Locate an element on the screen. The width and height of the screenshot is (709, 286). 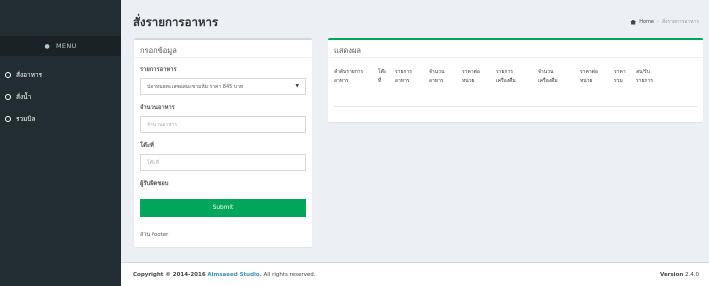
sidebar-top is located at coordinates (60, 18).